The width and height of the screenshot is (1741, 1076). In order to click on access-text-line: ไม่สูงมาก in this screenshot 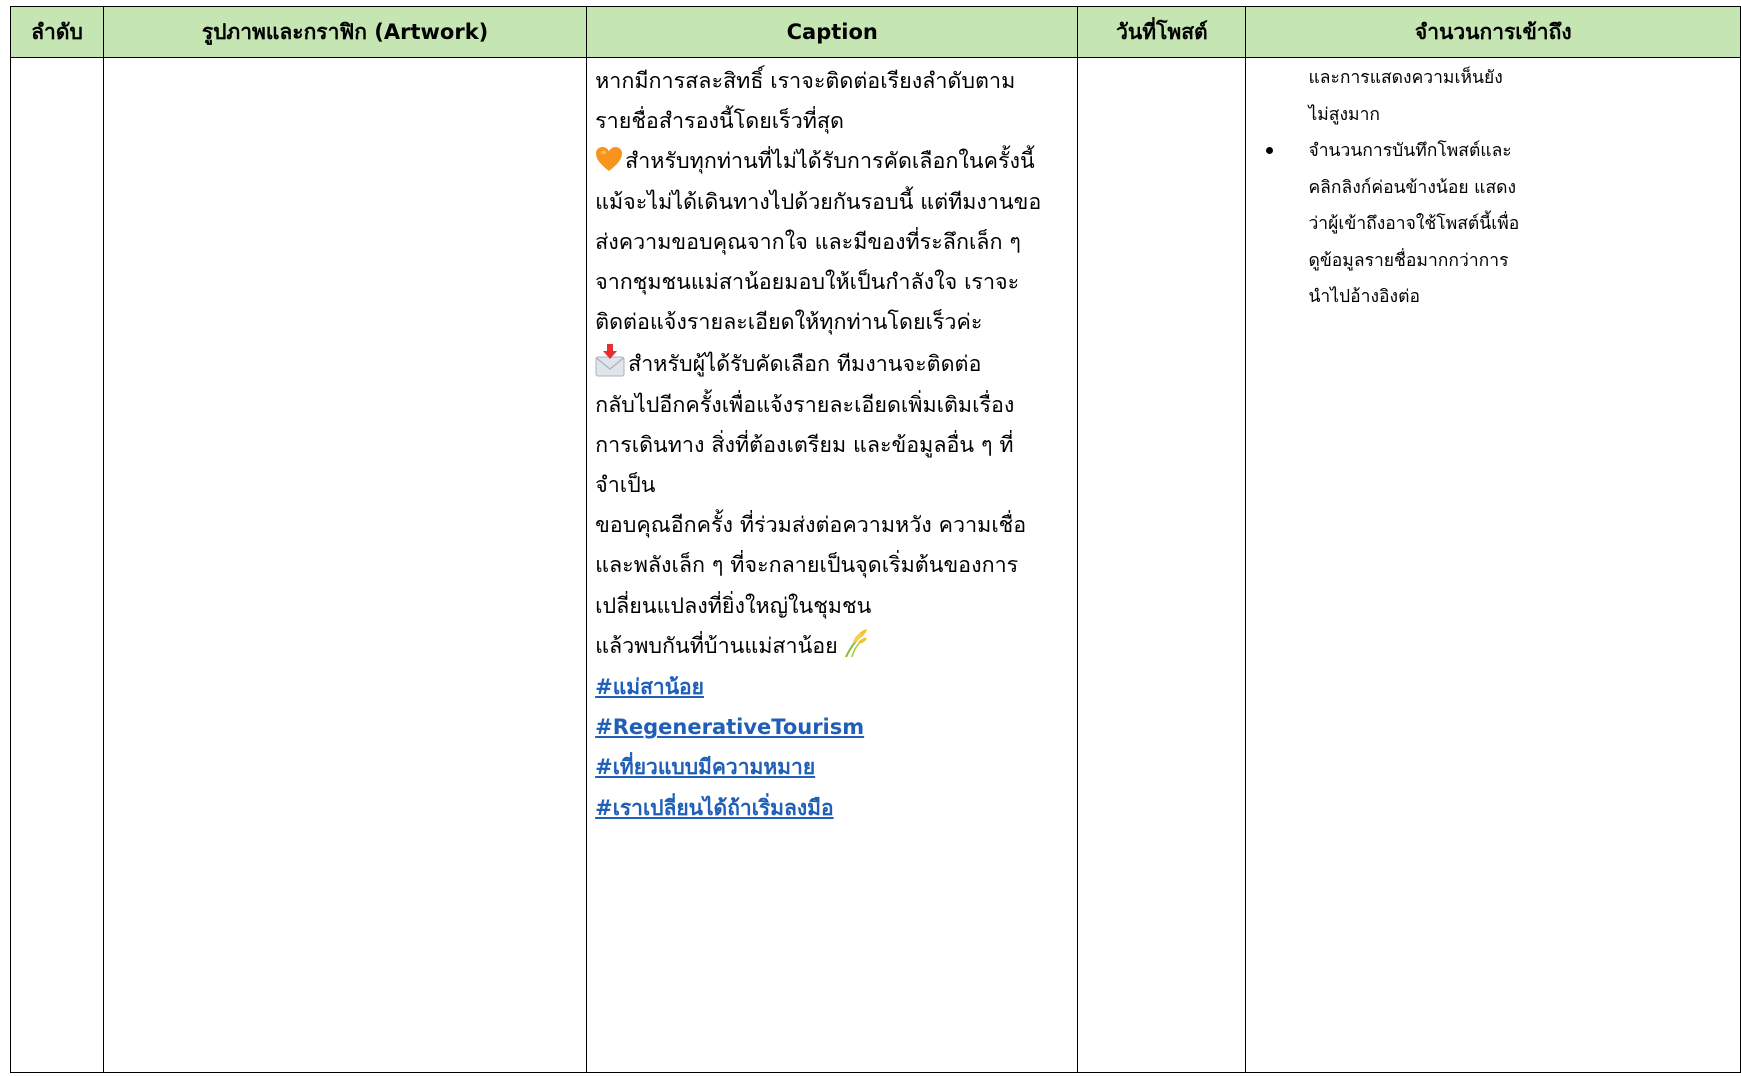, I will do `click(1344, 114)`.